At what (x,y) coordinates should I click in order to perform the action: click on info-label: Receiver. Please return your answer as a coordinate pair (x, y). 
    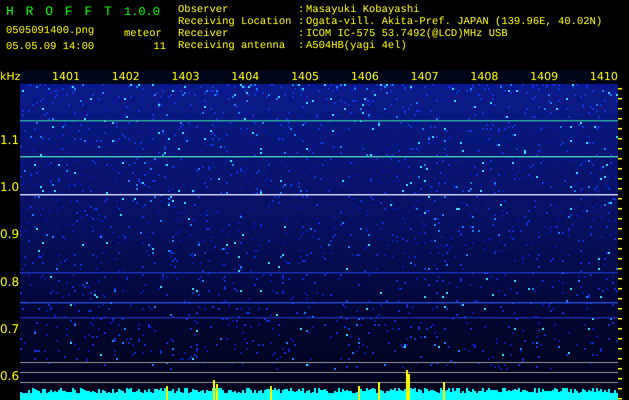
    Looking at the image, I should click on (204, 34).